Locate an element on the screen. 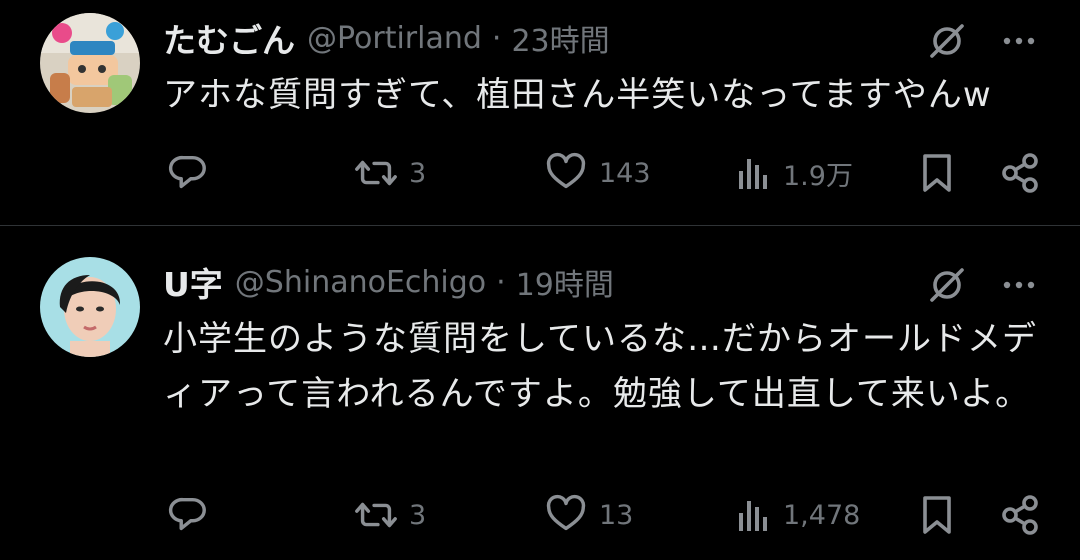 The image size is (1080, 560). view-count: 1.9万 is located at coordinates (818, 176).